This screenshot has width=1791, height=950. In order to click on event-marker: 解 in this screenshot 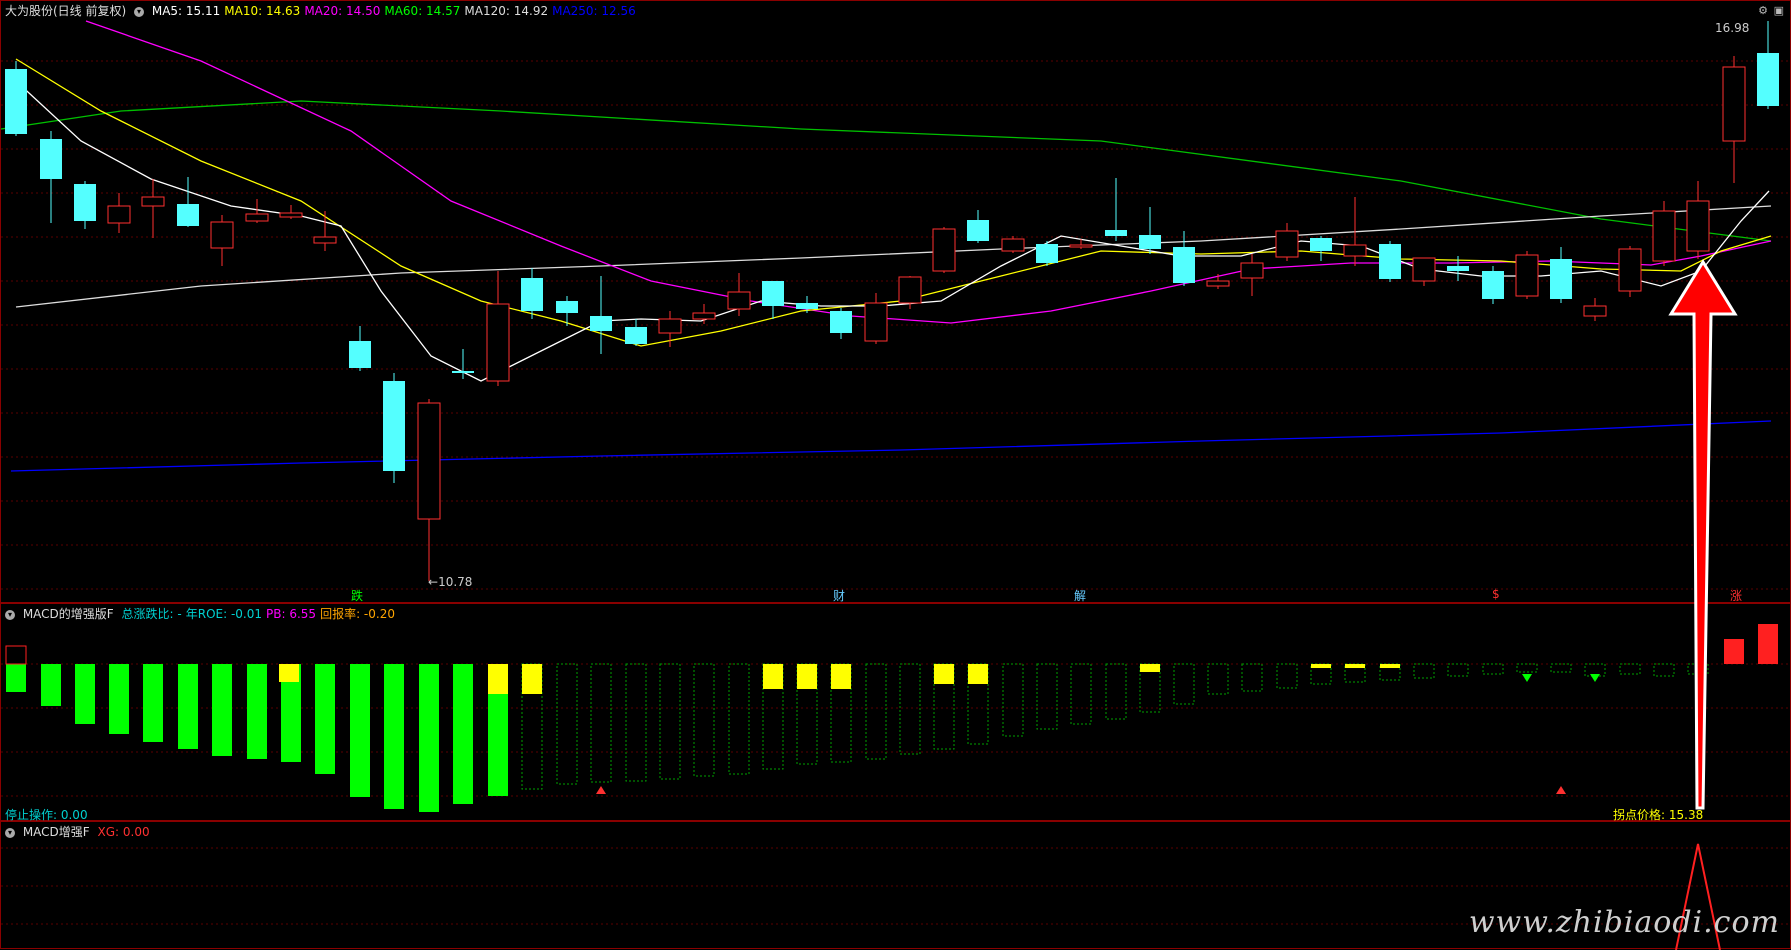, I will do `click(1080, 596)`.